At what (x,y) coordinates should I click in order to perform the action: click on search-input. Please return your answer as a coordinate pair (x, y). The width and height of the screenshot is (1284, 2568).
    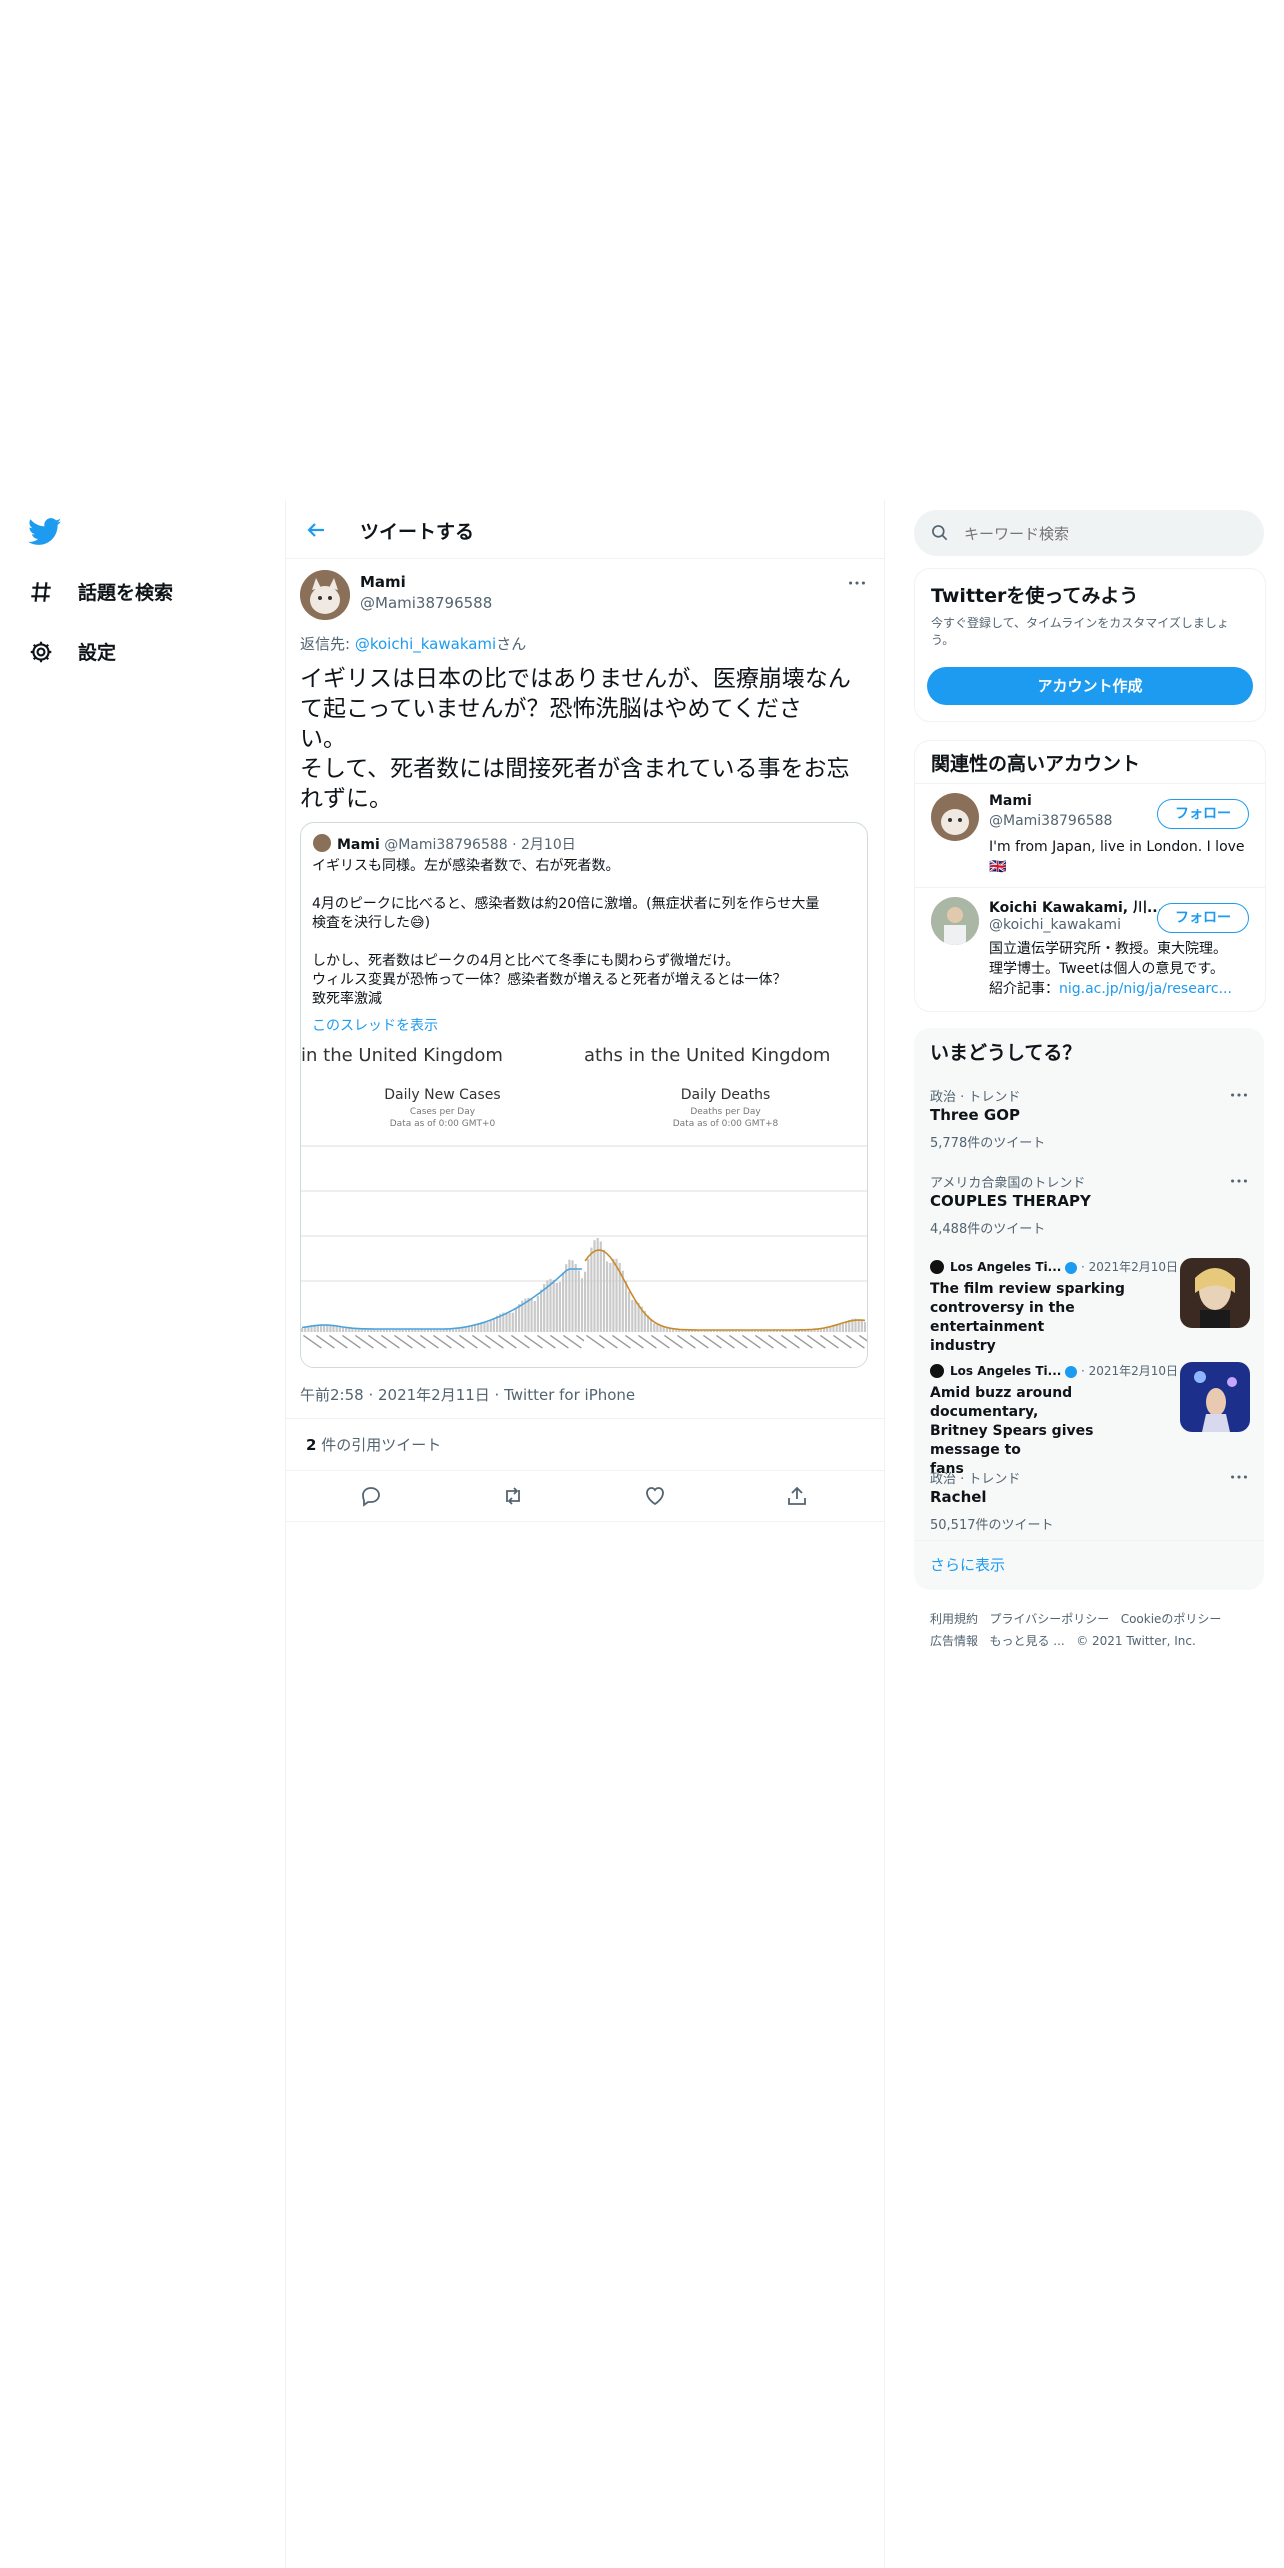
    Looking at the image, I should click on (1104, 534).